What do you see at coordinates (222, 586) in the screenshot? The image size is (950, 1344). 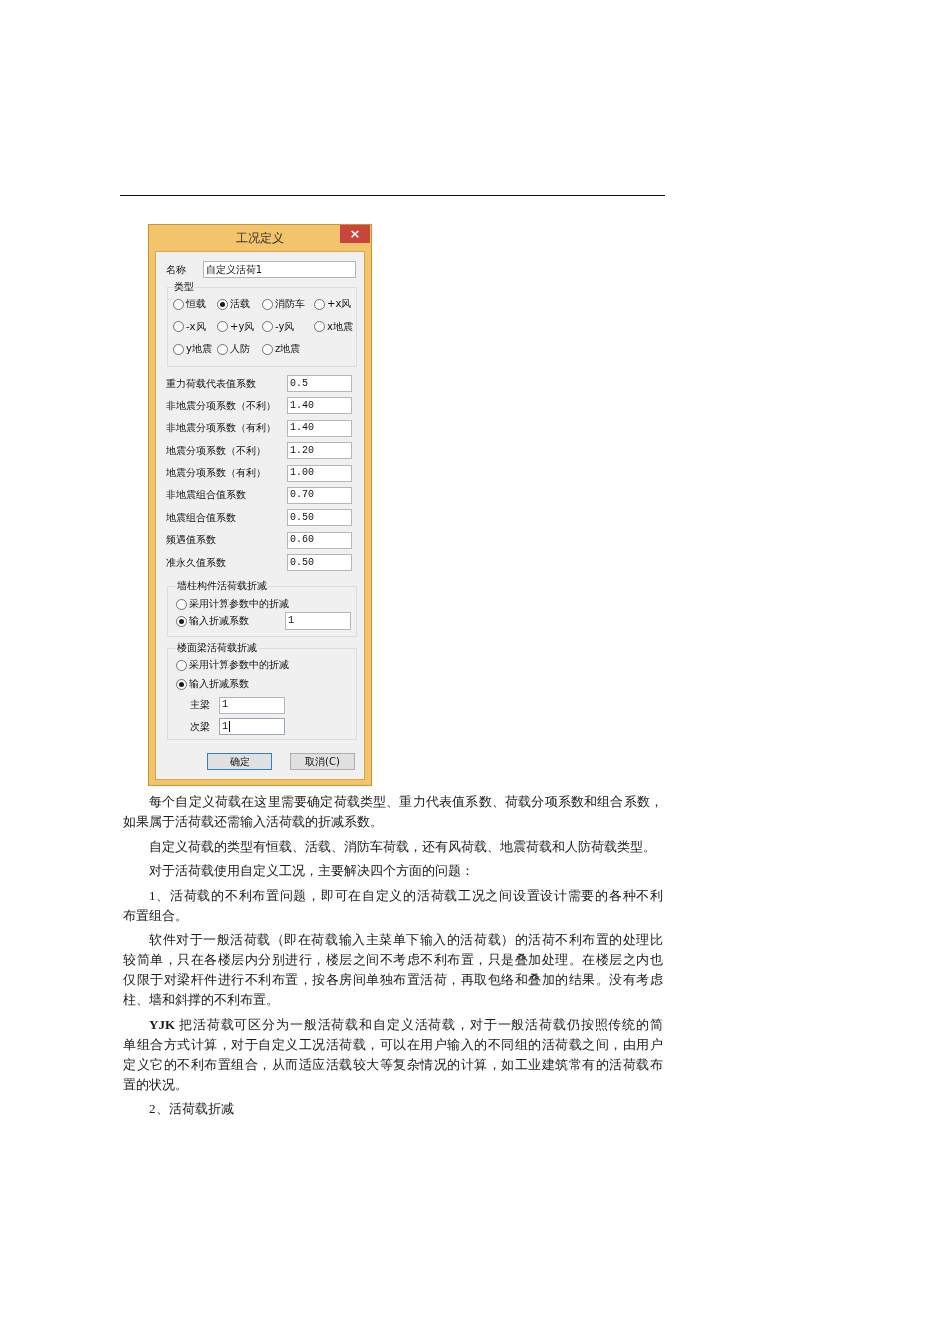 I see `group-label: 墙柱构件活荷载折减` at bounding box center [222, 586].